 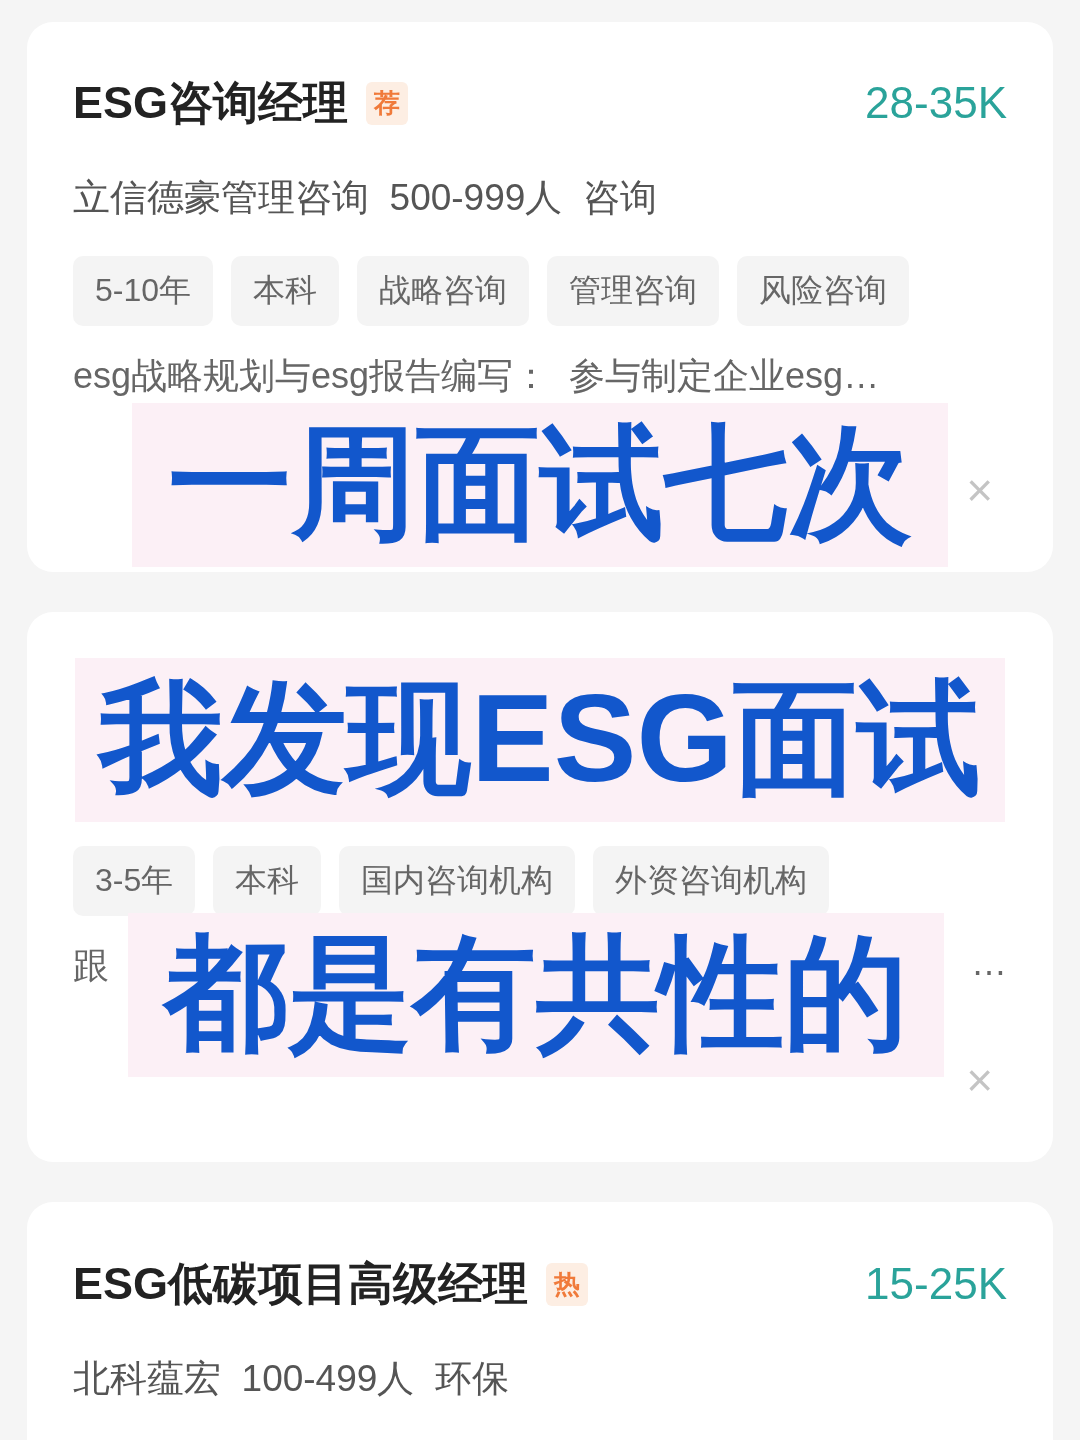 What do you see at coordinates (567, 1284) in the screenshot?
I see `job-badge: 热` at bounding box center [567, 1284].